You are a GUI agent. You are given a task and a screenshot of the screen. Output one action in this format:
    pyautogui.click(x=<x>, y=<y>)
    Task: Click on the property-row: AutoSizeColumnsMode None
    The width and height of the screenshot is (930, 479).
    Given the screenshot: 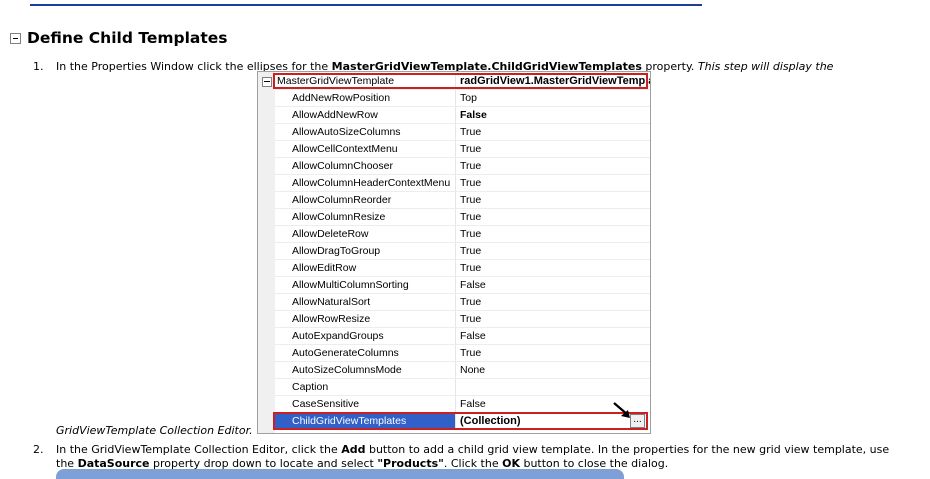 What is the action you would take?
    pyautogui.click(x=462, y=370)
    